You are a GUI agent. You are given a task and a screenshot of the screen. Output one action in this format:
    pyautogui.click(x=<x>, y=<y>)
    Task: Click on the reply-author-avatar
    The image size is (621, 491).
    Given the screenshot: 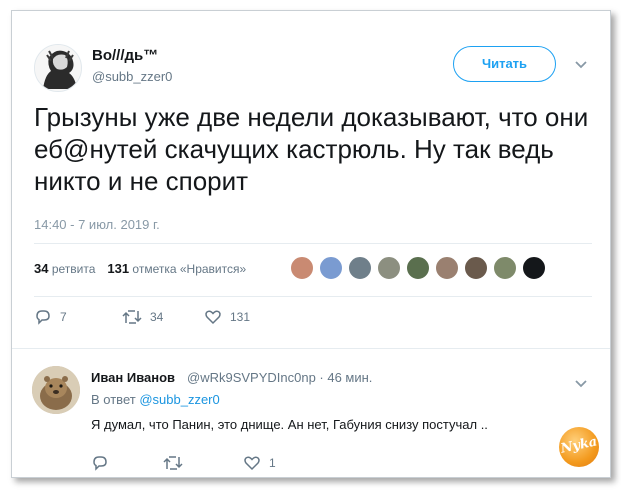 What is the action you would take?
    pyautogui.click(x=56, y=390)
    